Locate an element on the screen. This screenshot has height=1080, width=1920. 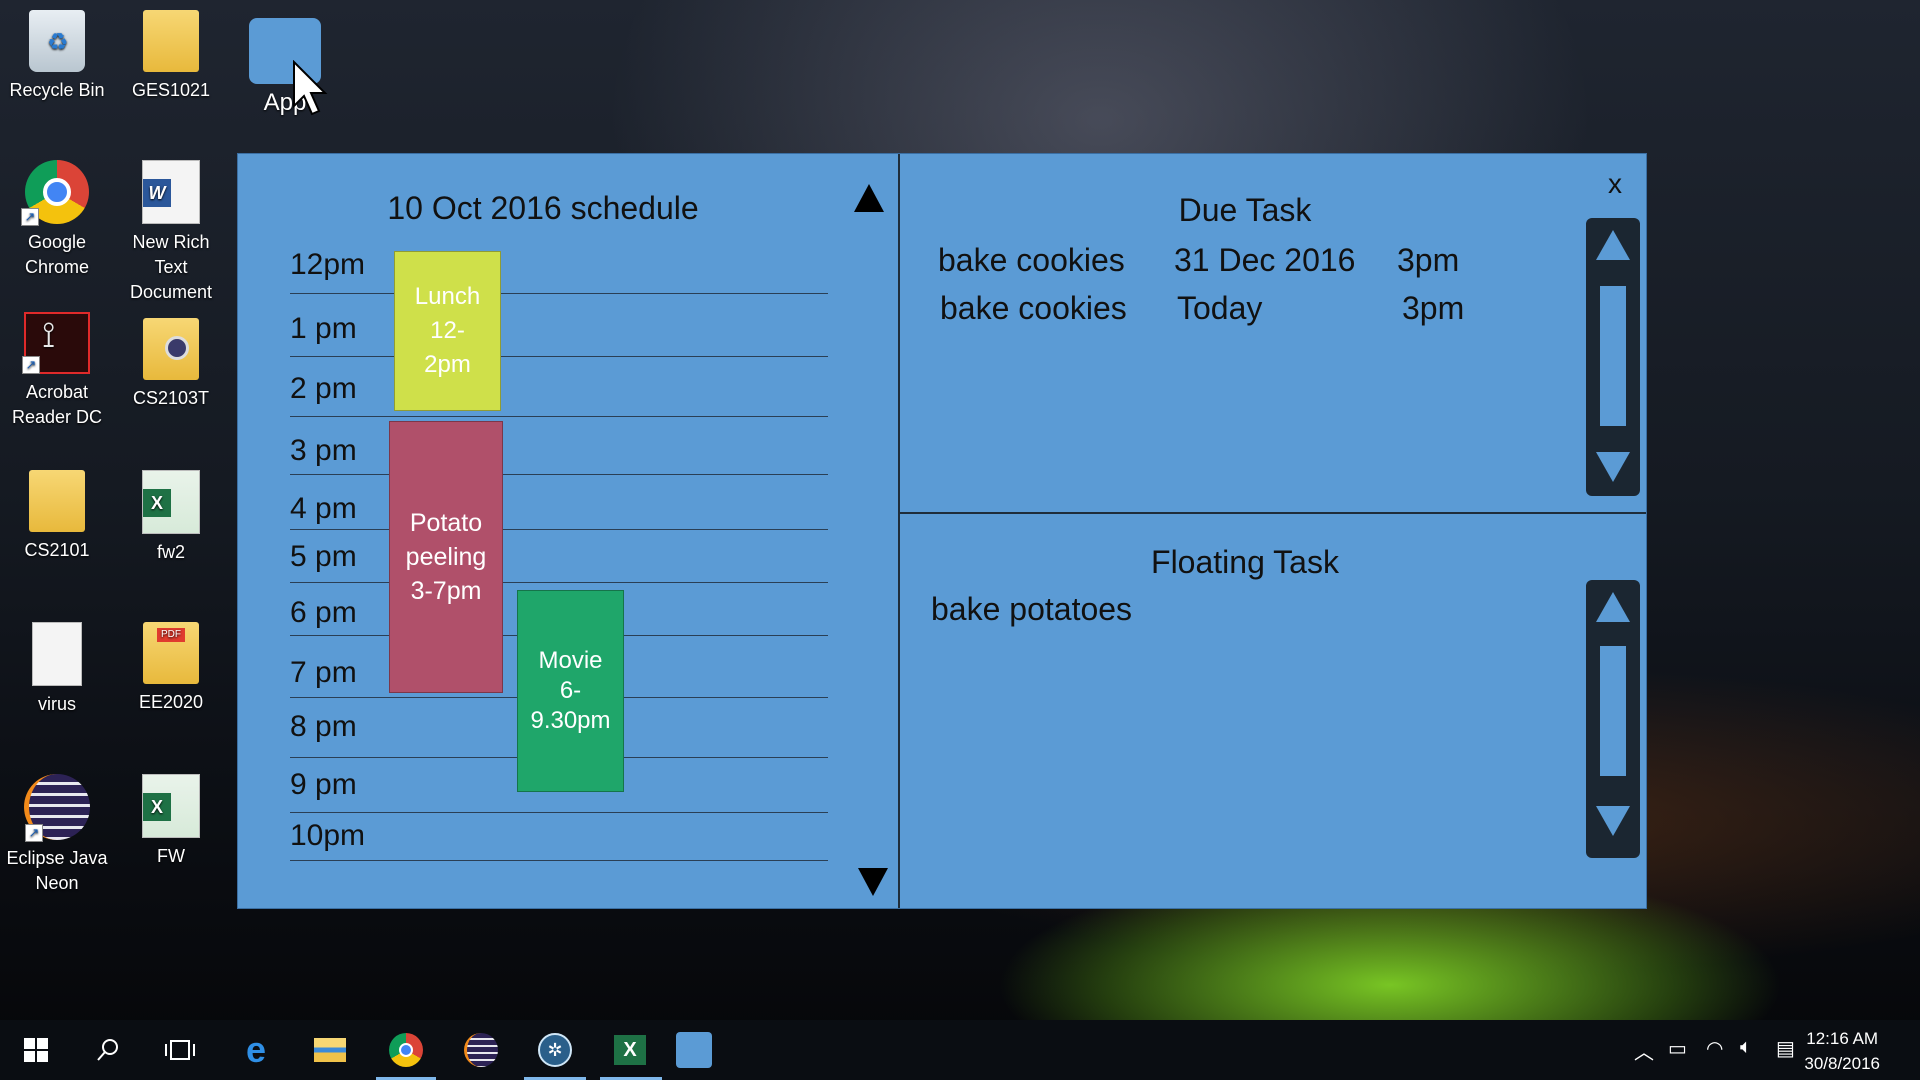
icon-label: GES1021 is located at coordinates (171, 90).